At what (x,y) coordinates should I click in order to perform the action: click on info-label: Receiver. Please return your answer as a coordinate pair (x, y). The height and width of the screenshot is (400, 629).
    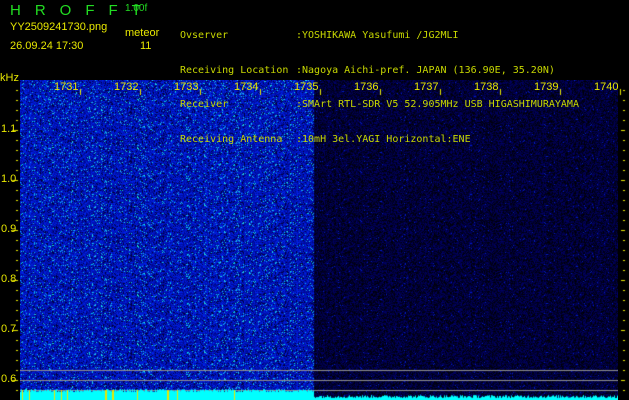
    Looking at the image, I should click on (204, 104).